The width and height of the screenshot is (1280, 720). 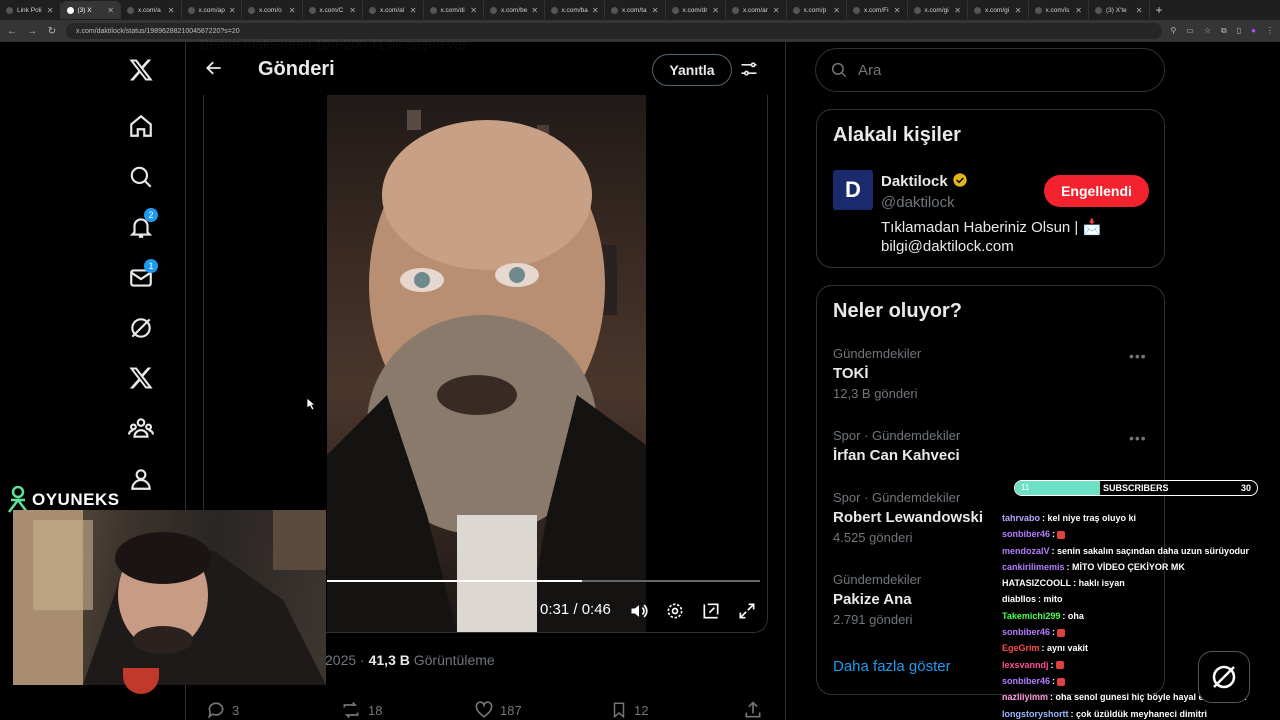 I want to click on reply-action: 3, so click(x=222, y=710).